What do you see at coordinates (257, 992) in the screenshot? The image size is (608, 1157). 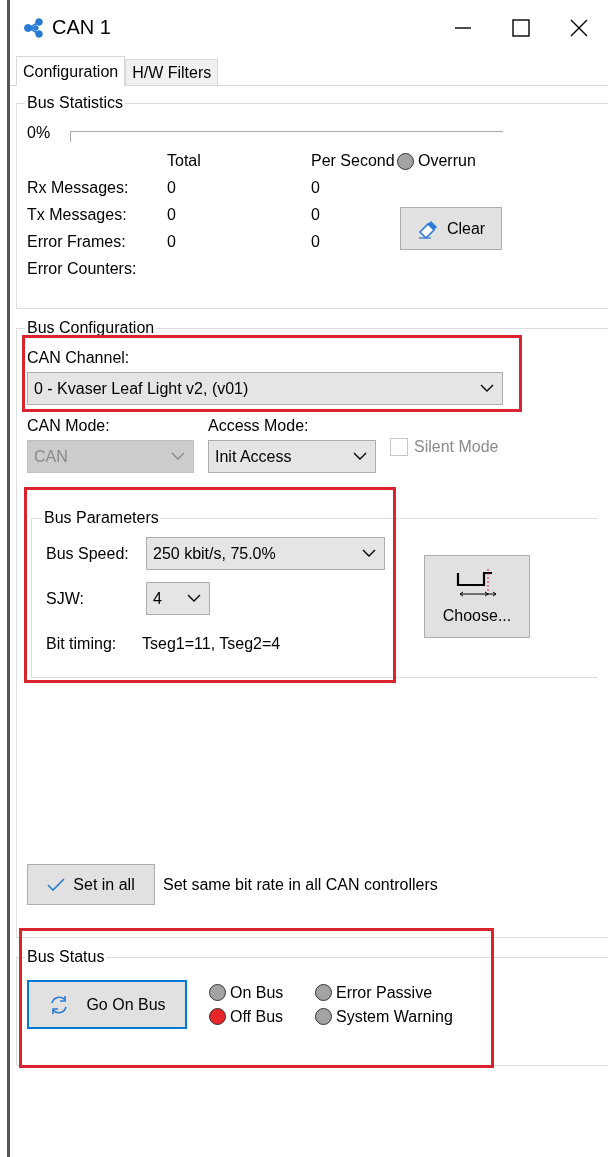 I see `status-label: On Bus` at bounding box center [257, 992].